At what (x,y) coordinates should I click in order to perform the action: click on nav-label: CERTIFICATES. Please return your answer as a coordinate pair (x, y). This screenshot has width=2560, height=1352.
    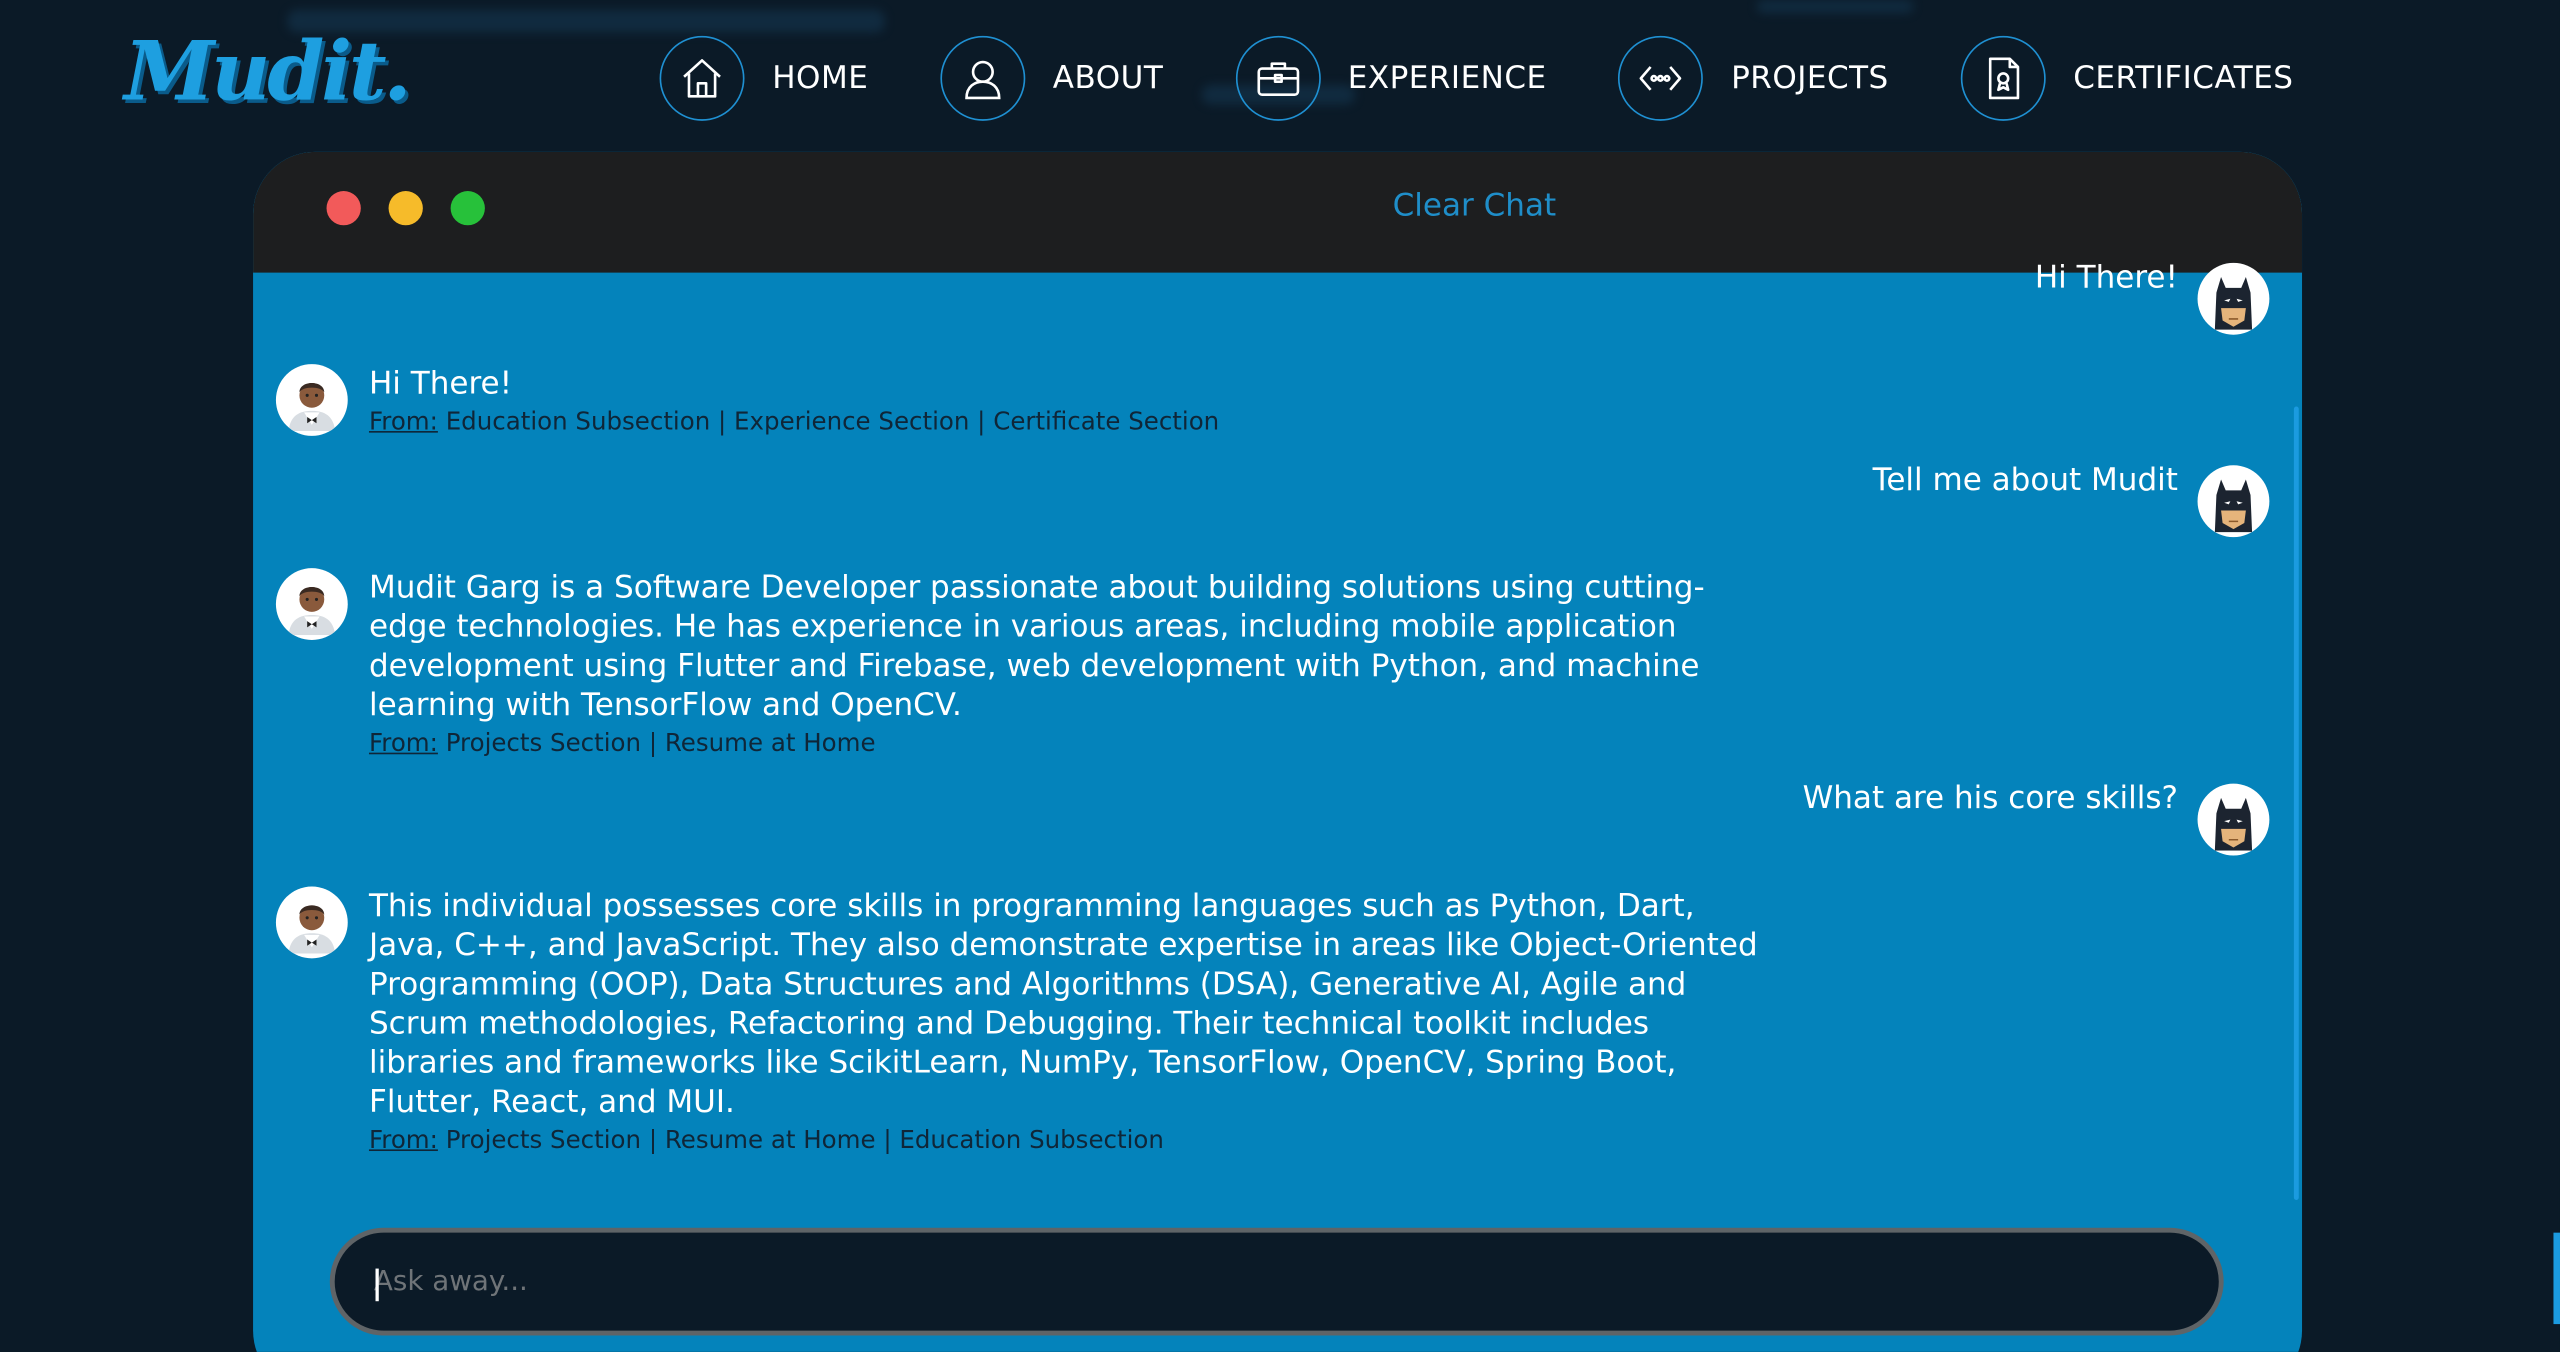
    Looking at the image, I should click on (2183, 78).